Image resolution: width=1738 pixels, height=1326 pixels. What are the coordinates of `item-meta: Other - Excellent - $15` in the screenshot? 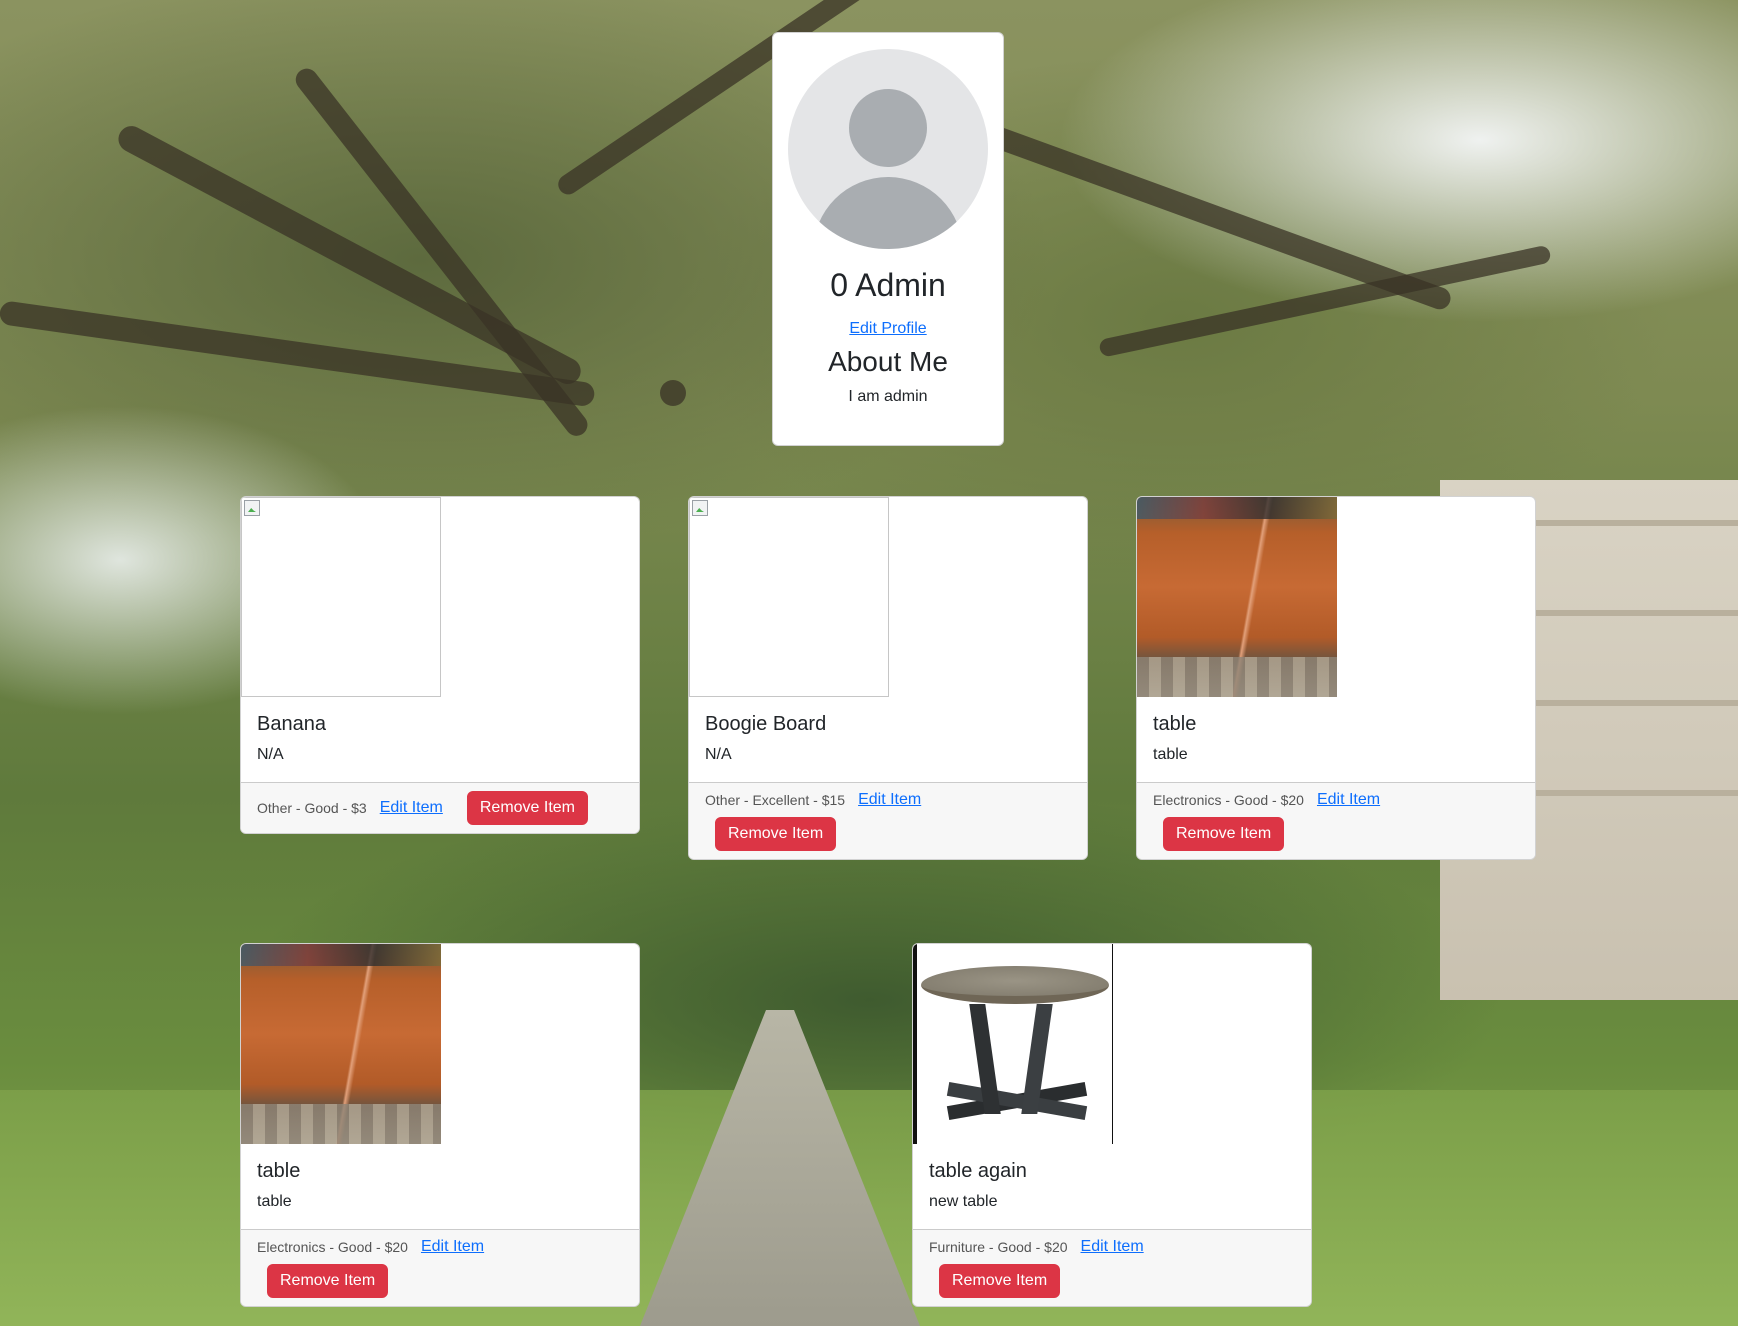 It's located at (775, 800).